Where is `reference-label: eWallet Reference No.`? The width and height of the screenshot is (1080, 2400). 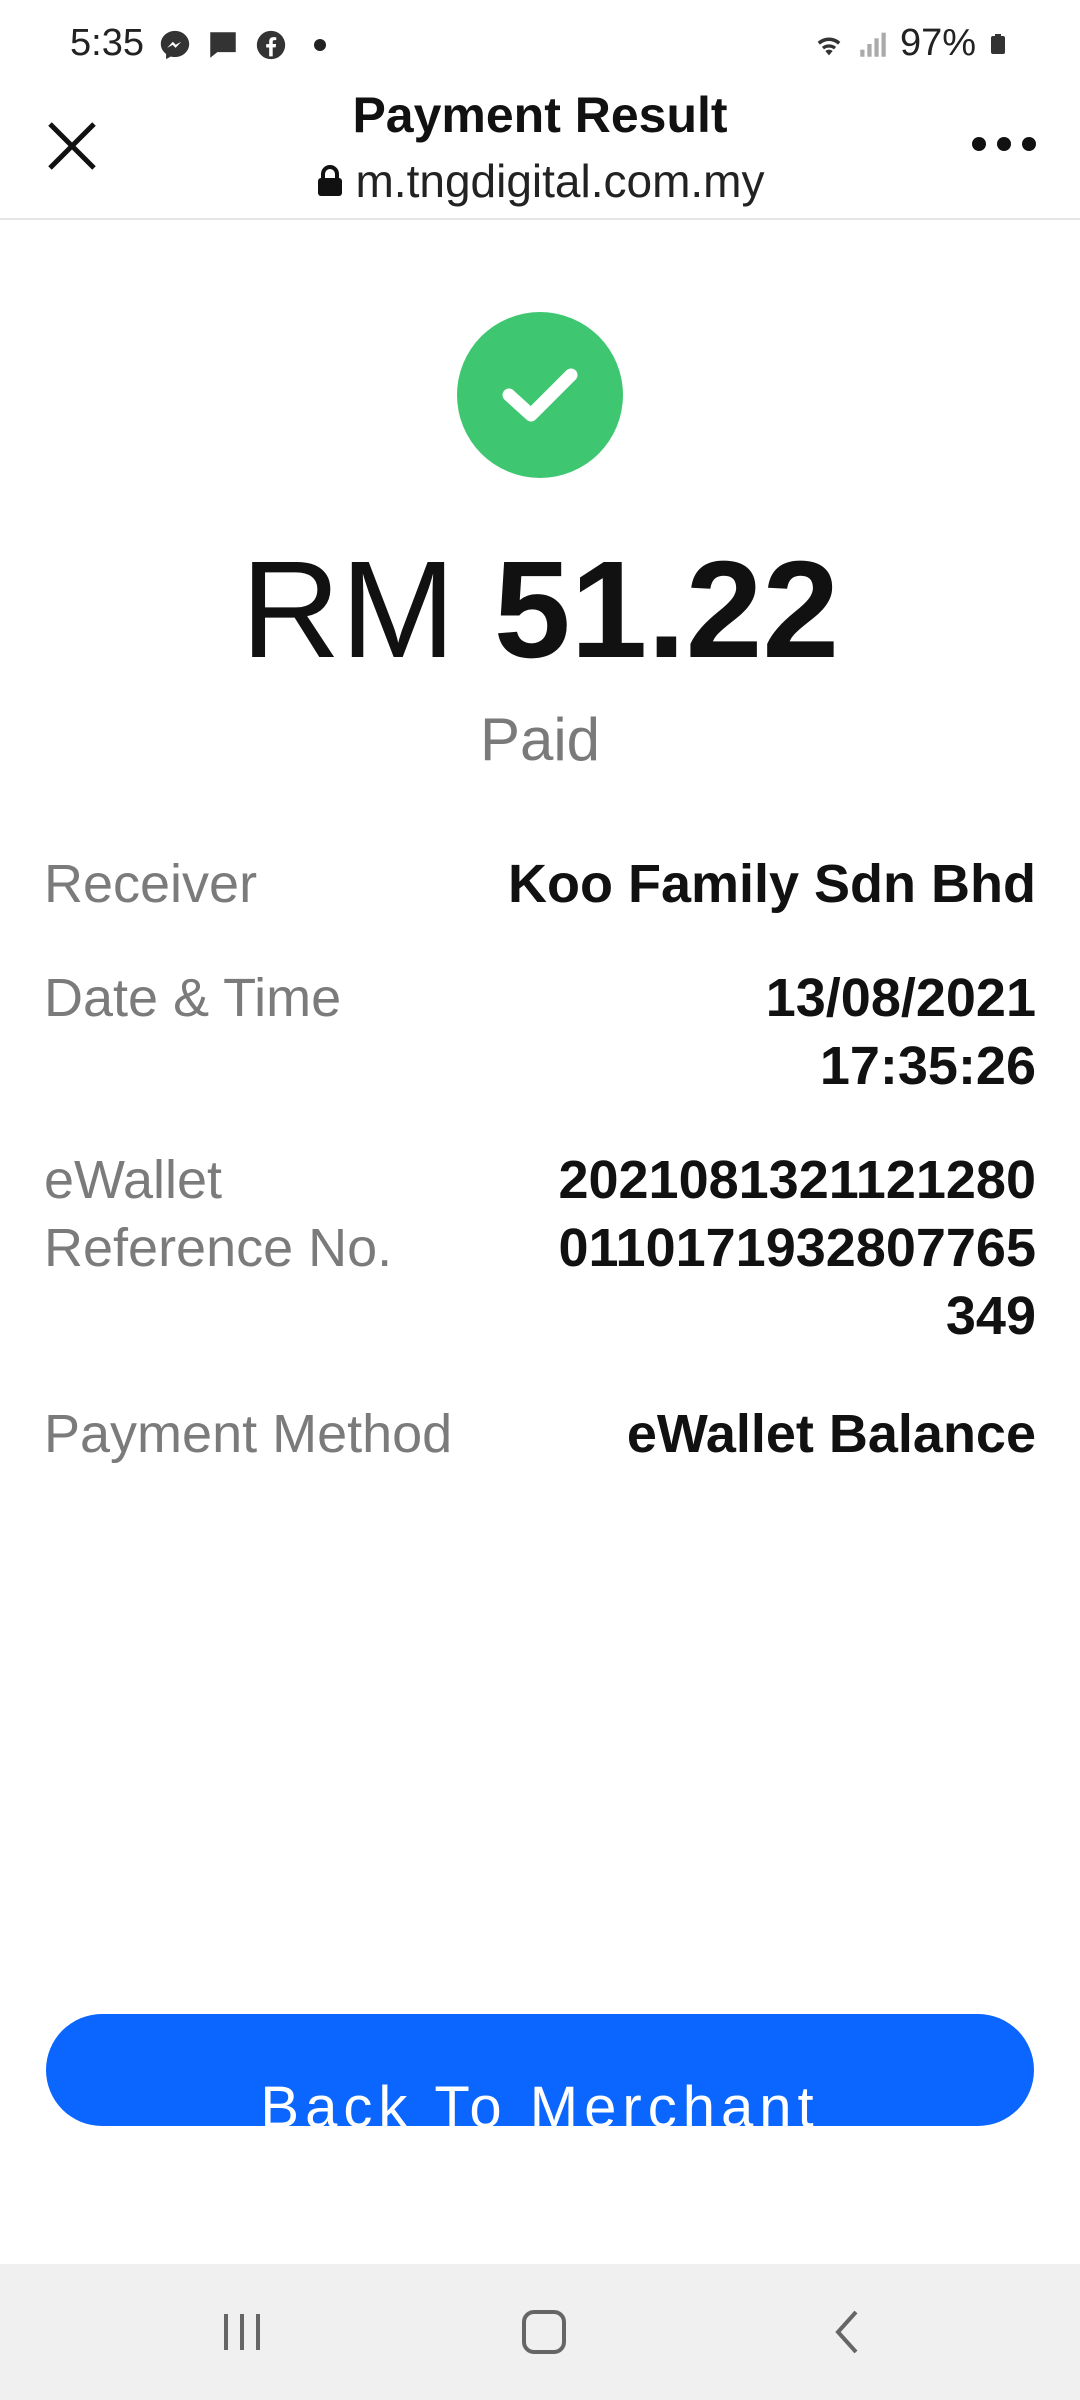
reference-label: eWallet Reference No. is located at coordinates (218, 1214).